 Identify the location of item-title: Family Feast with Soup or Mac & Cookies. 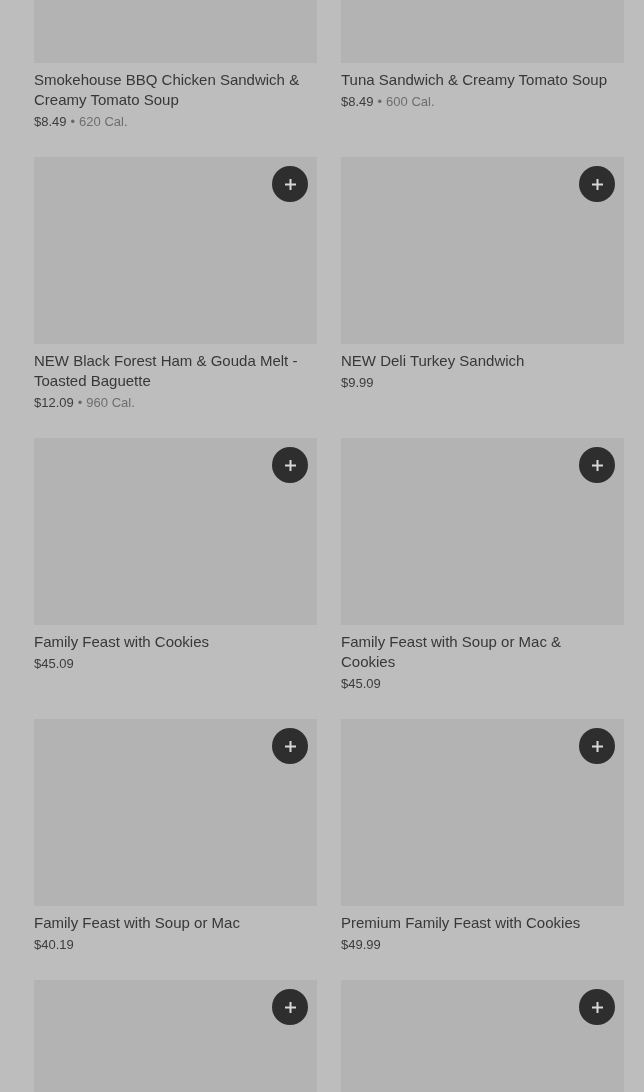
(452, 652).